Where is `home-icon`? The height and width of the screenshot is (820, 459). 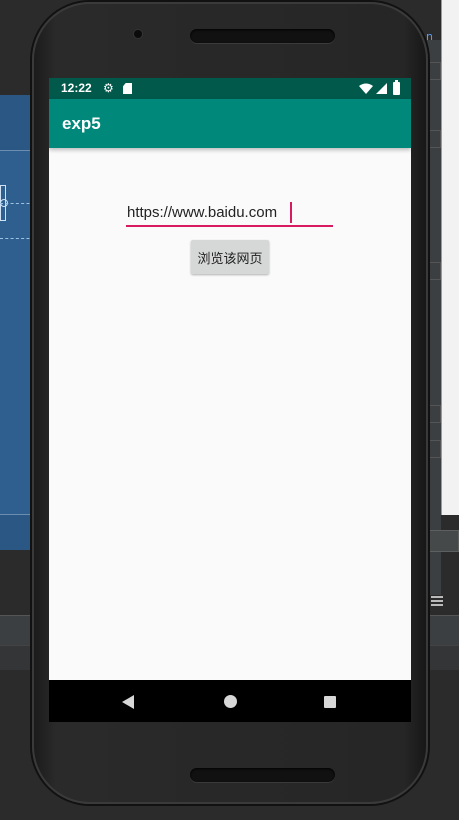
home-icon is located at coordinates (230, 701).